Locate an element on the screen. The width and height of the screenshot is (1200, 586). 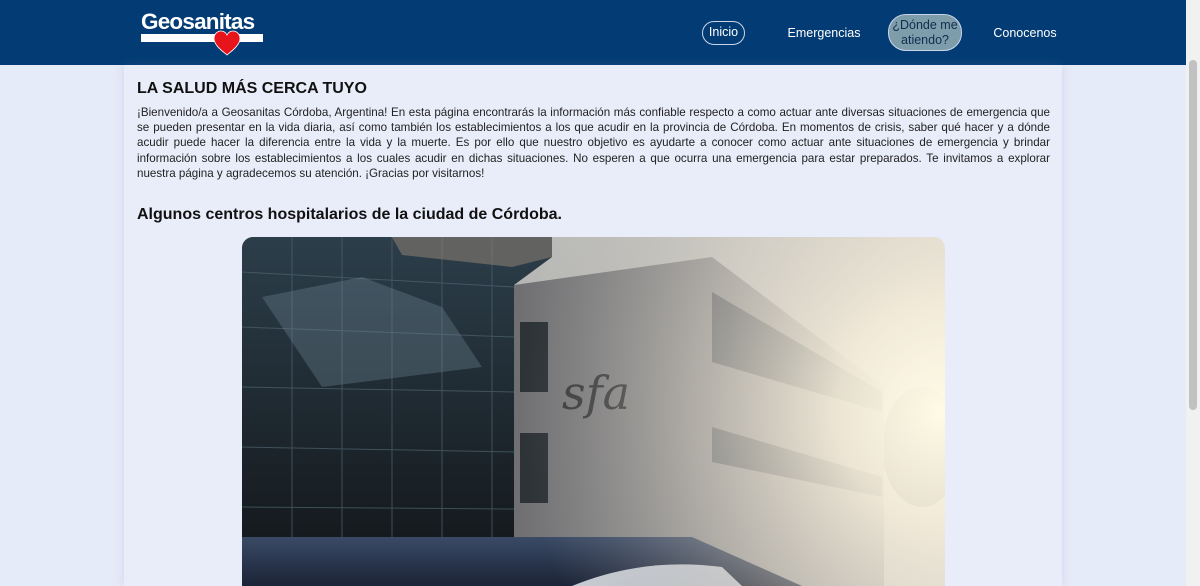
nav-donde-me-atiendo-link: ¿Dónde me atiendo? is located at coordinates (925, 32).